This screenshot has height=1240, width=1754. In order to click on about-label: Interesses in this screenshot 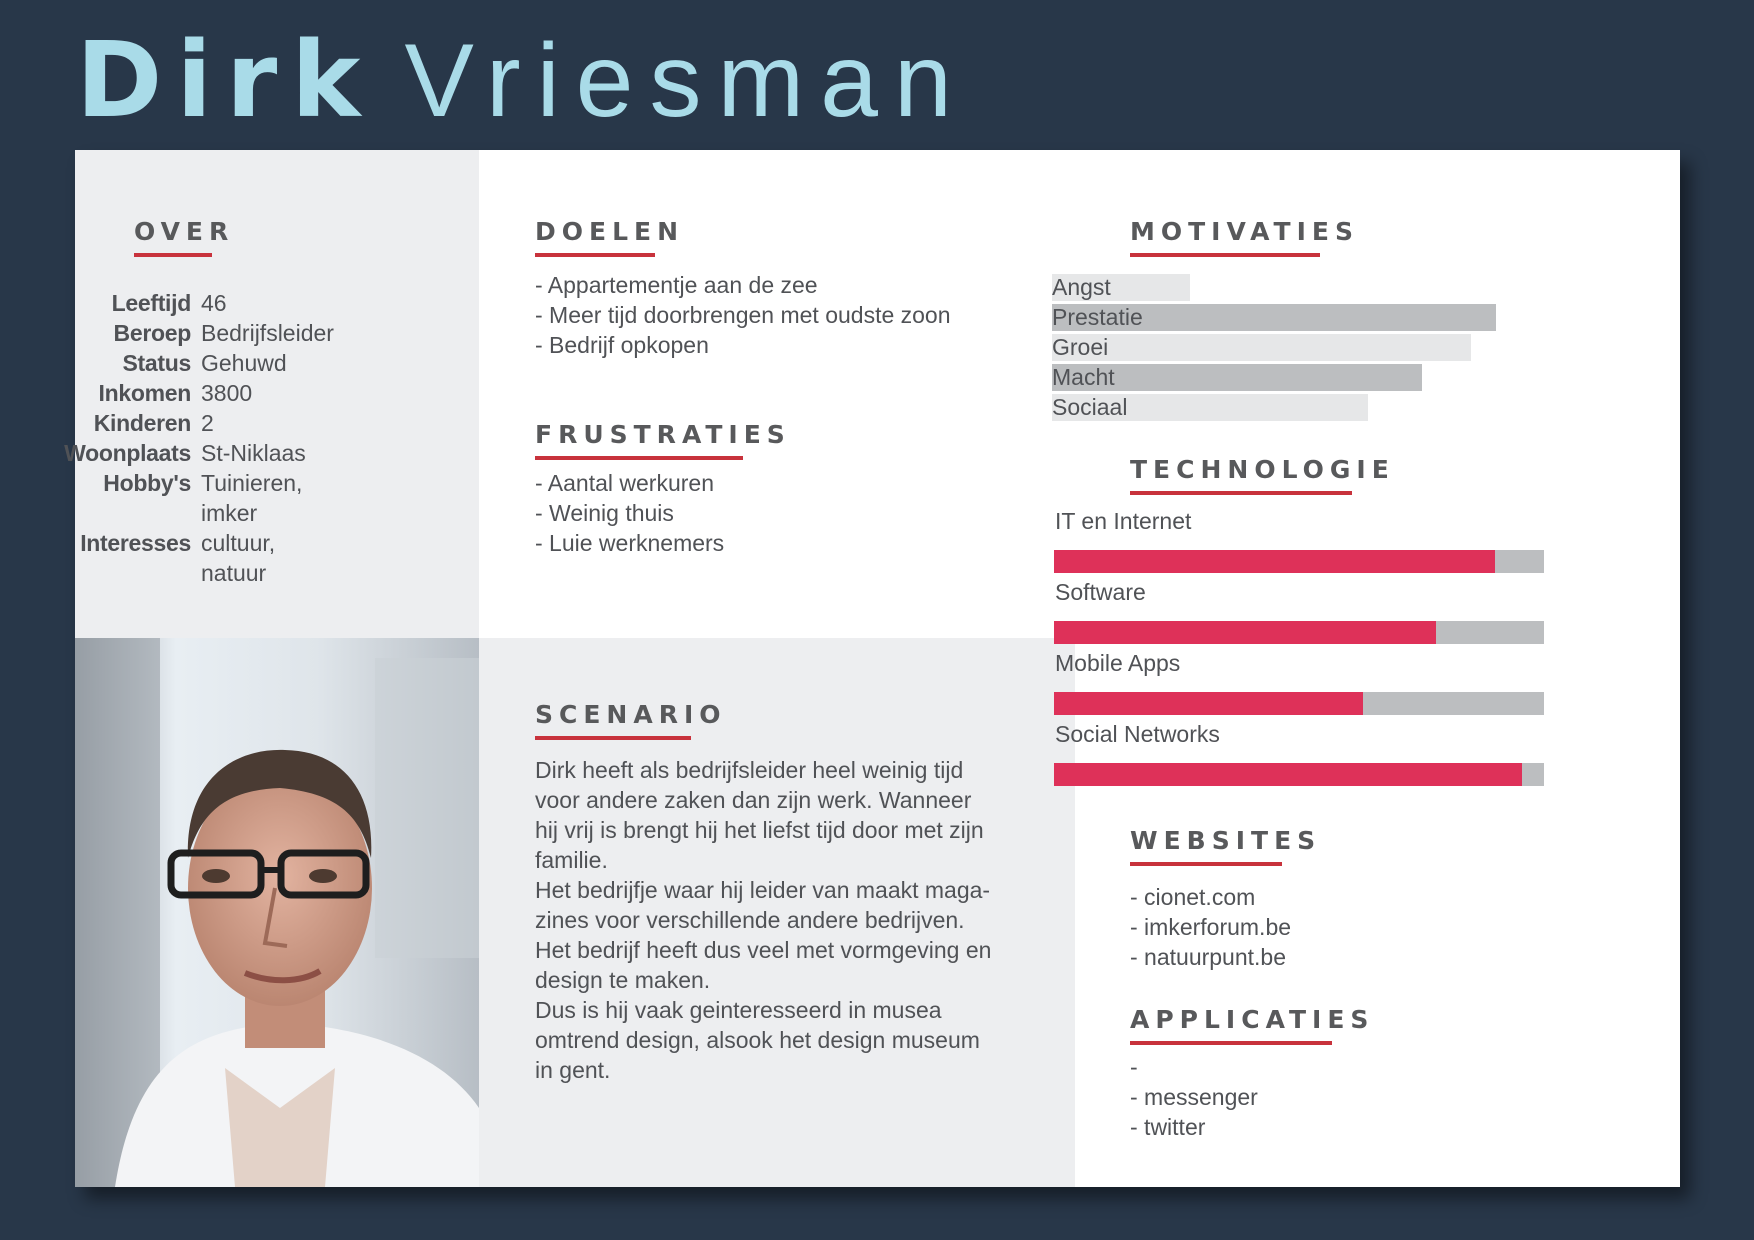, I will do `click(135, 543)`.